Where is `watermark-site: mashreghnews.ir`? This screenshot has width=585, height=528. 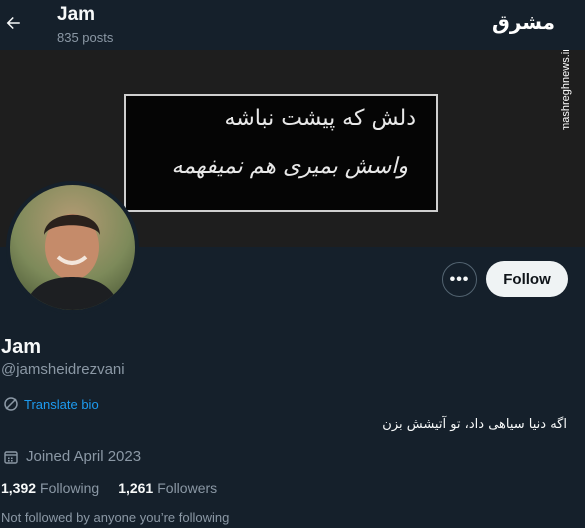 watermark-site: mashreghnews.ir is located at coordinates (566, 90).